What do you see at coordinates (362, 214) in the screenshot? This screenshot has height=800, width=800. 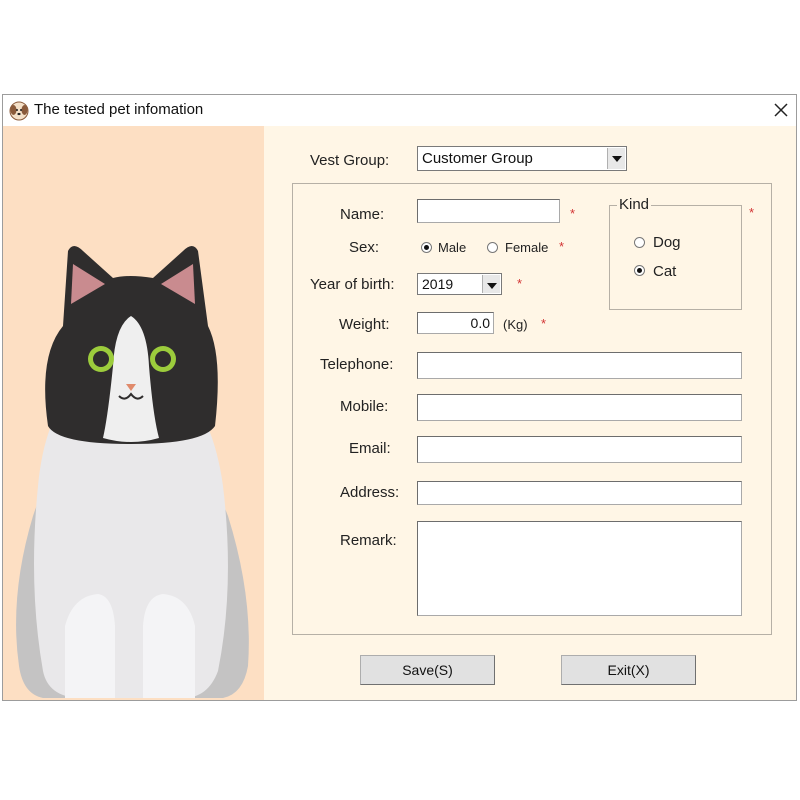 I see `name-label: Name:` at bounding box center [362, 214].